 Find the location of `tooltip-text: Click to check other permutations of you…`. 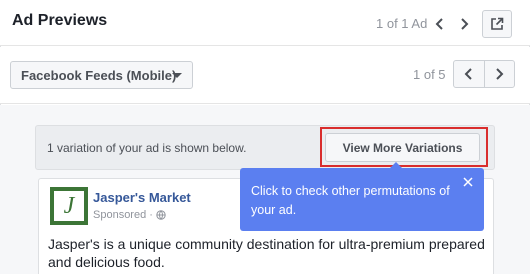

tooltip-text: Click to check other permutations of you… is located at coordinates (350, 200).